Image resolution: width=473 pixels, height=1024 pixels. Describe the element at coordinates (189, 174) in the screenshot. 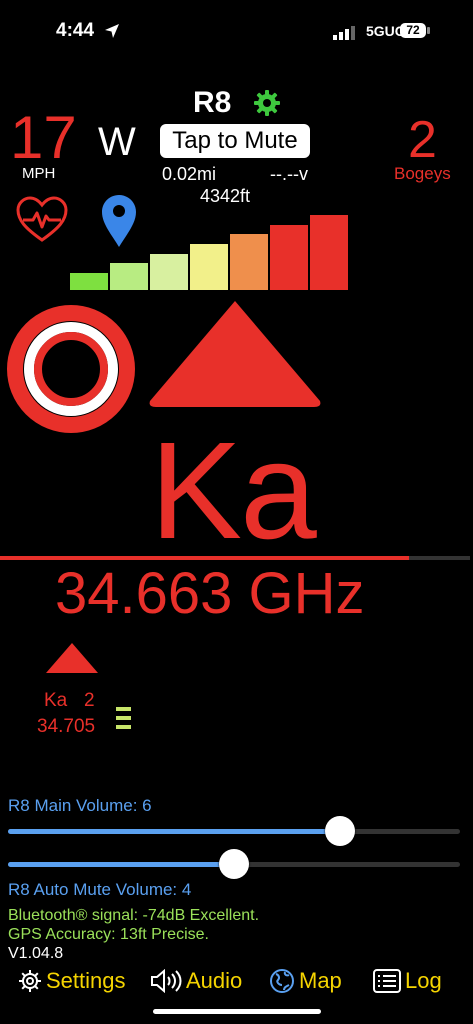

I see `distance-value: 0.02mi` at that location.